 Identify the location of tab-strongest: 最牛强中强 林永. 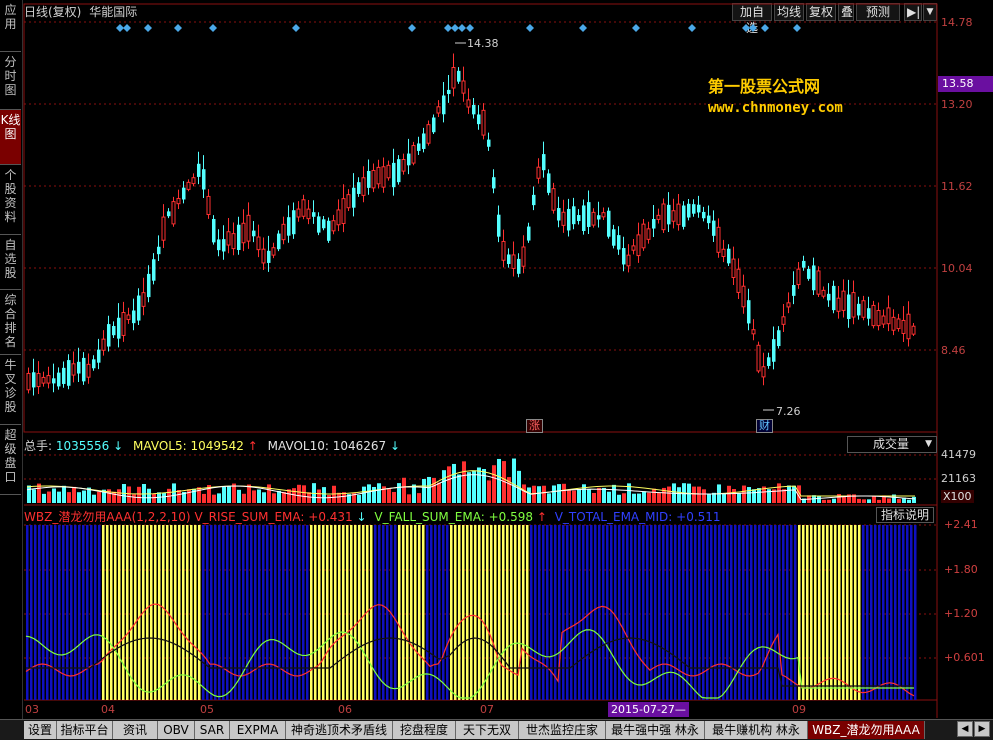
(655, 730).